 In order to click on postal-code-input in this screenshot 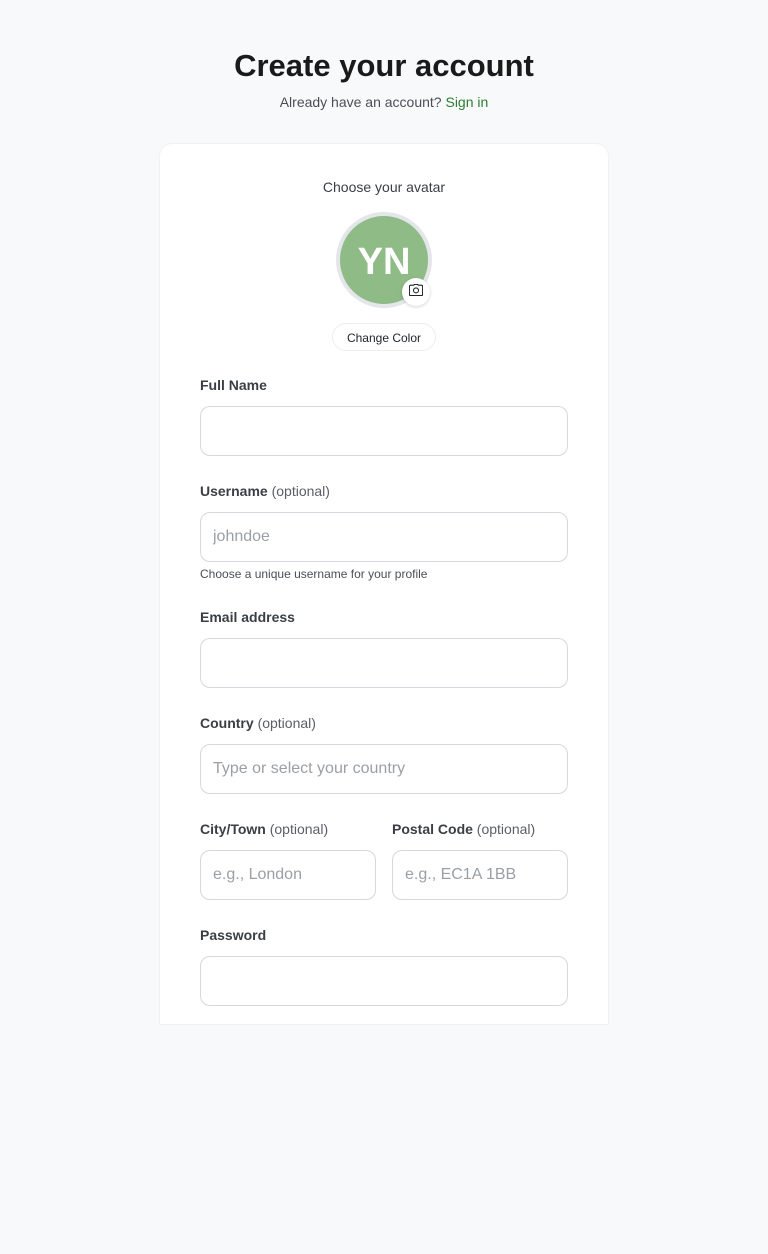, I will do `click(480, 875)`.